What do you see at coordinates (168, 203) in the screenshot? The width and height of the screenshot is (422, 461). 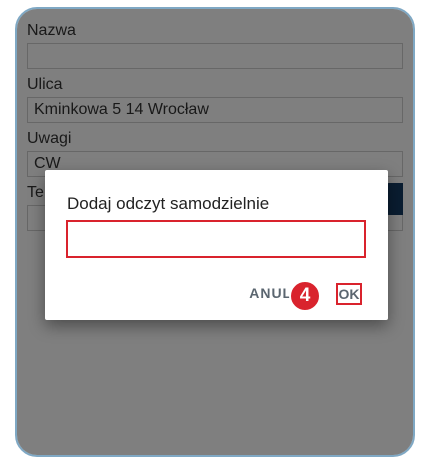 I see `dialog-title: Dodaj odczyt samodzielnie` at bounding box center [168, 203].